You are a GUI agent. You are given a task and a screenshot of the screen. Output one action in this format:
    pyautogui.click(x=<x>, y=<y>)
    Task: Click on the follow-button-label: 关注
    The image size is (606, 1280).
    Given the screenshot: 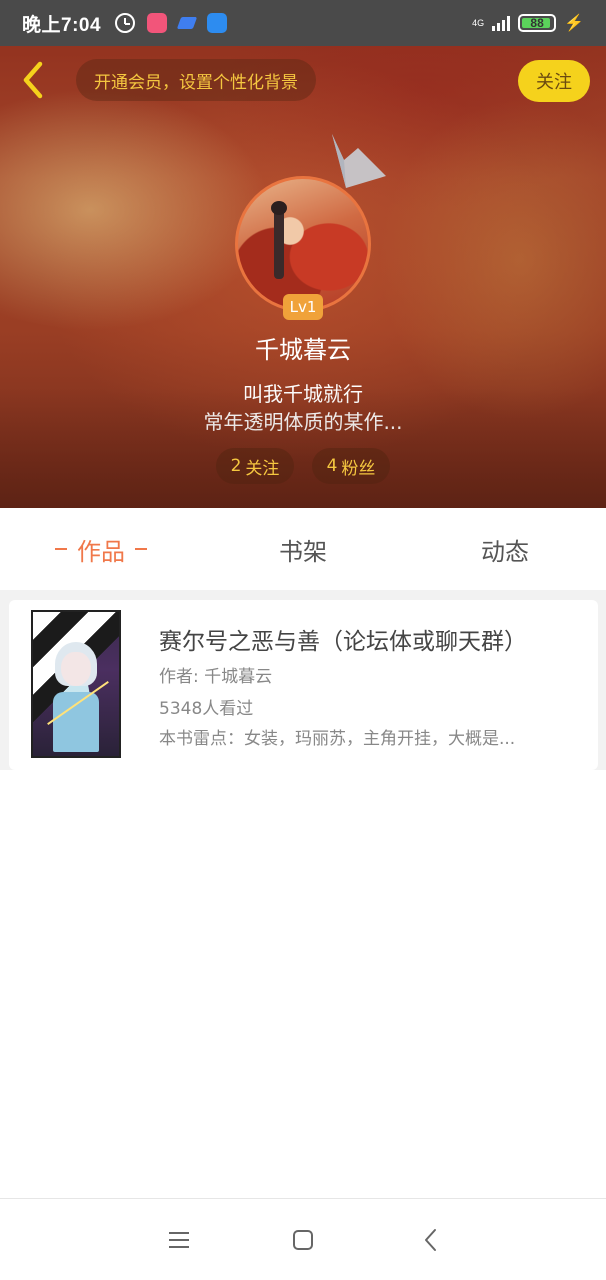 What is the action you would take?
    pyautogui.click(x=554, y=82)
    